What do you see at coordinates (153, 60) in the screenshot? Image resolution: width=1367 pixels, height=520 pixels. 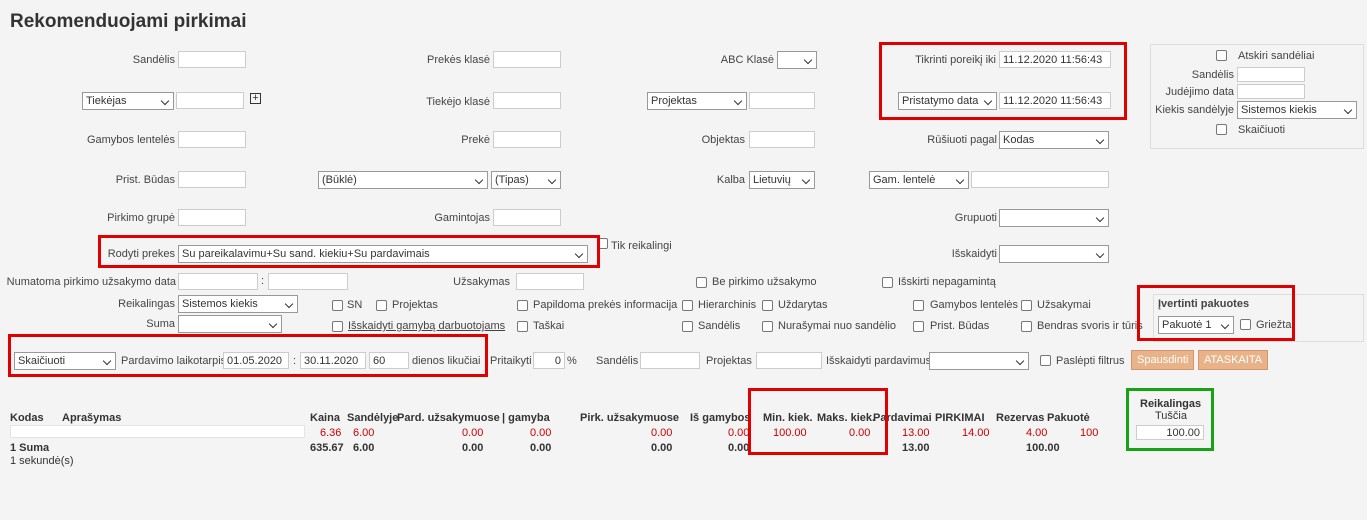 I see `warehouse-label: Sandėlis` at bounding box center [153, 60].